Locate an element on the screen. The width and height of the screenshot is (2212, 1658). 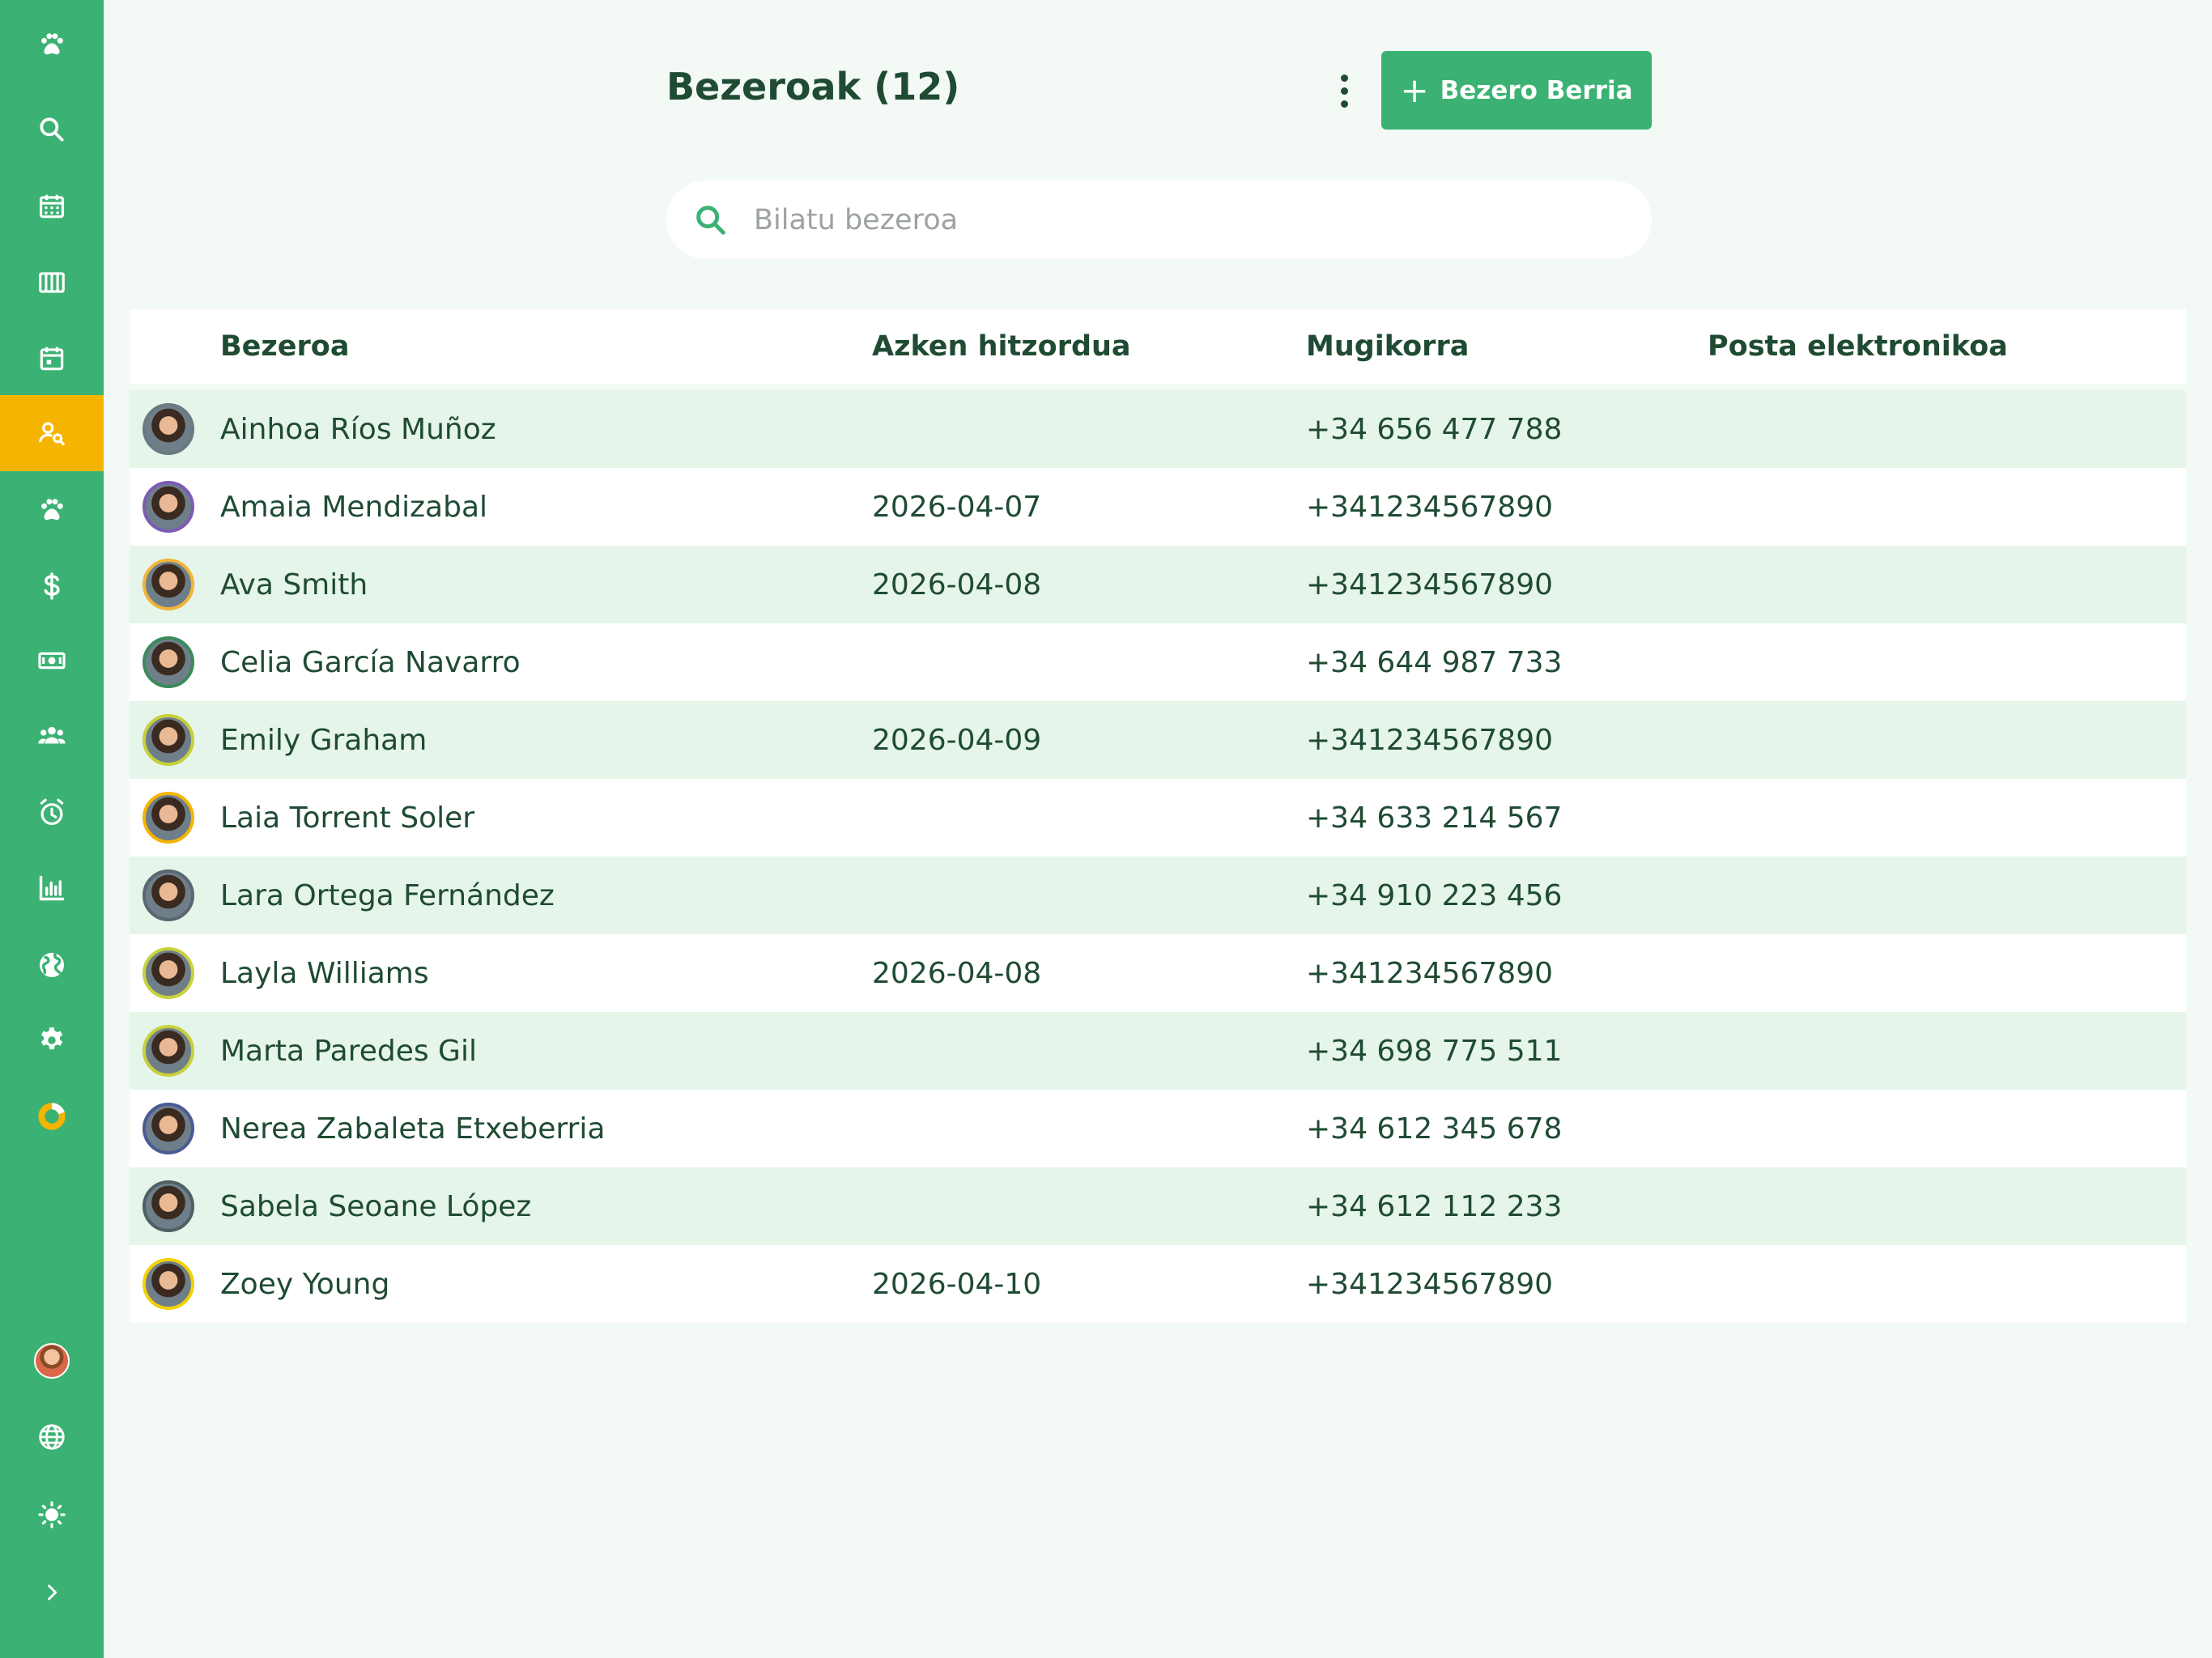
table-row: Emily Graham 2026-04-09 +341234567890 is located at coordinates (1158, 740).